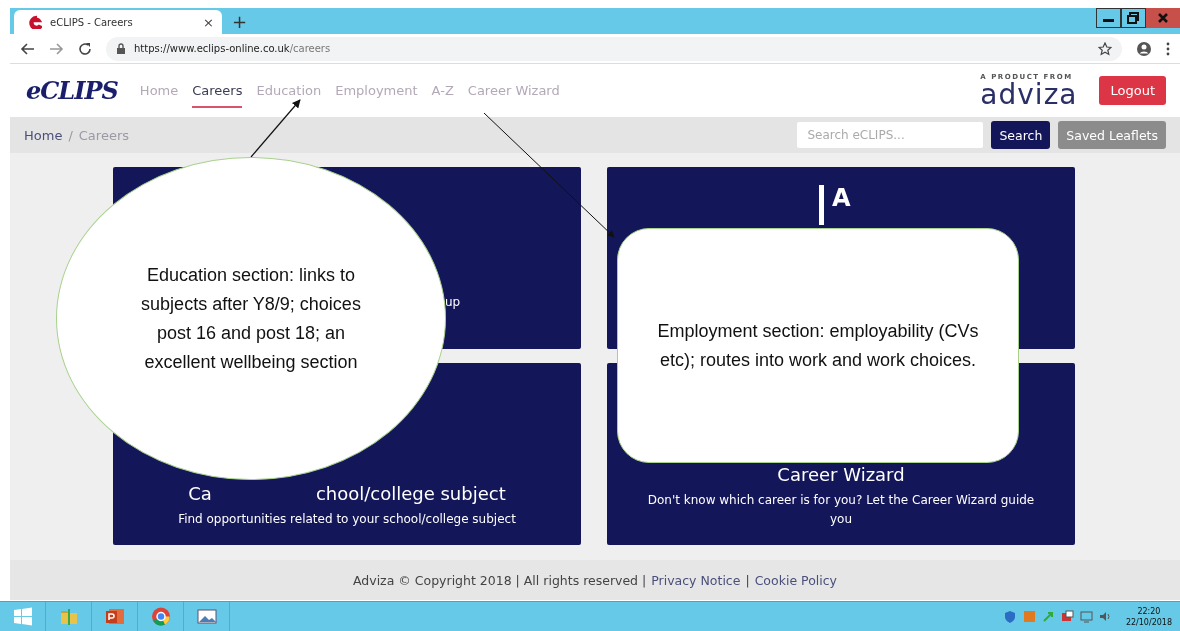 The width and height of the screenshot is (1180, 631). Describe the element at coordinates (818, 345) in the screenshot. I see `callout-tooltip: Employment section: employability (CVs etc); routes into work and work choices.` at that location.